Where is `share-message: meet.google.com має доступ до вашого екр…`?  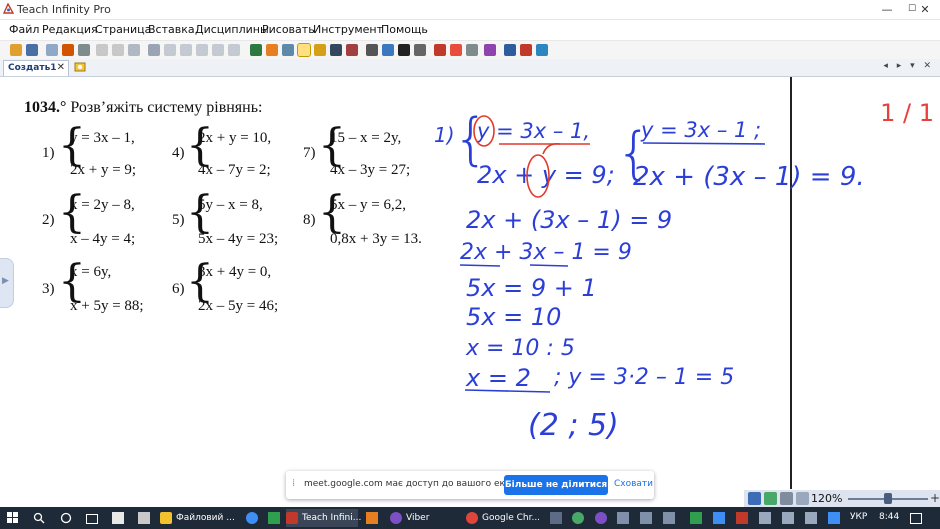 share-message: meet.google.com має доступ до вашого екр… is located at coordinates (417, 484).